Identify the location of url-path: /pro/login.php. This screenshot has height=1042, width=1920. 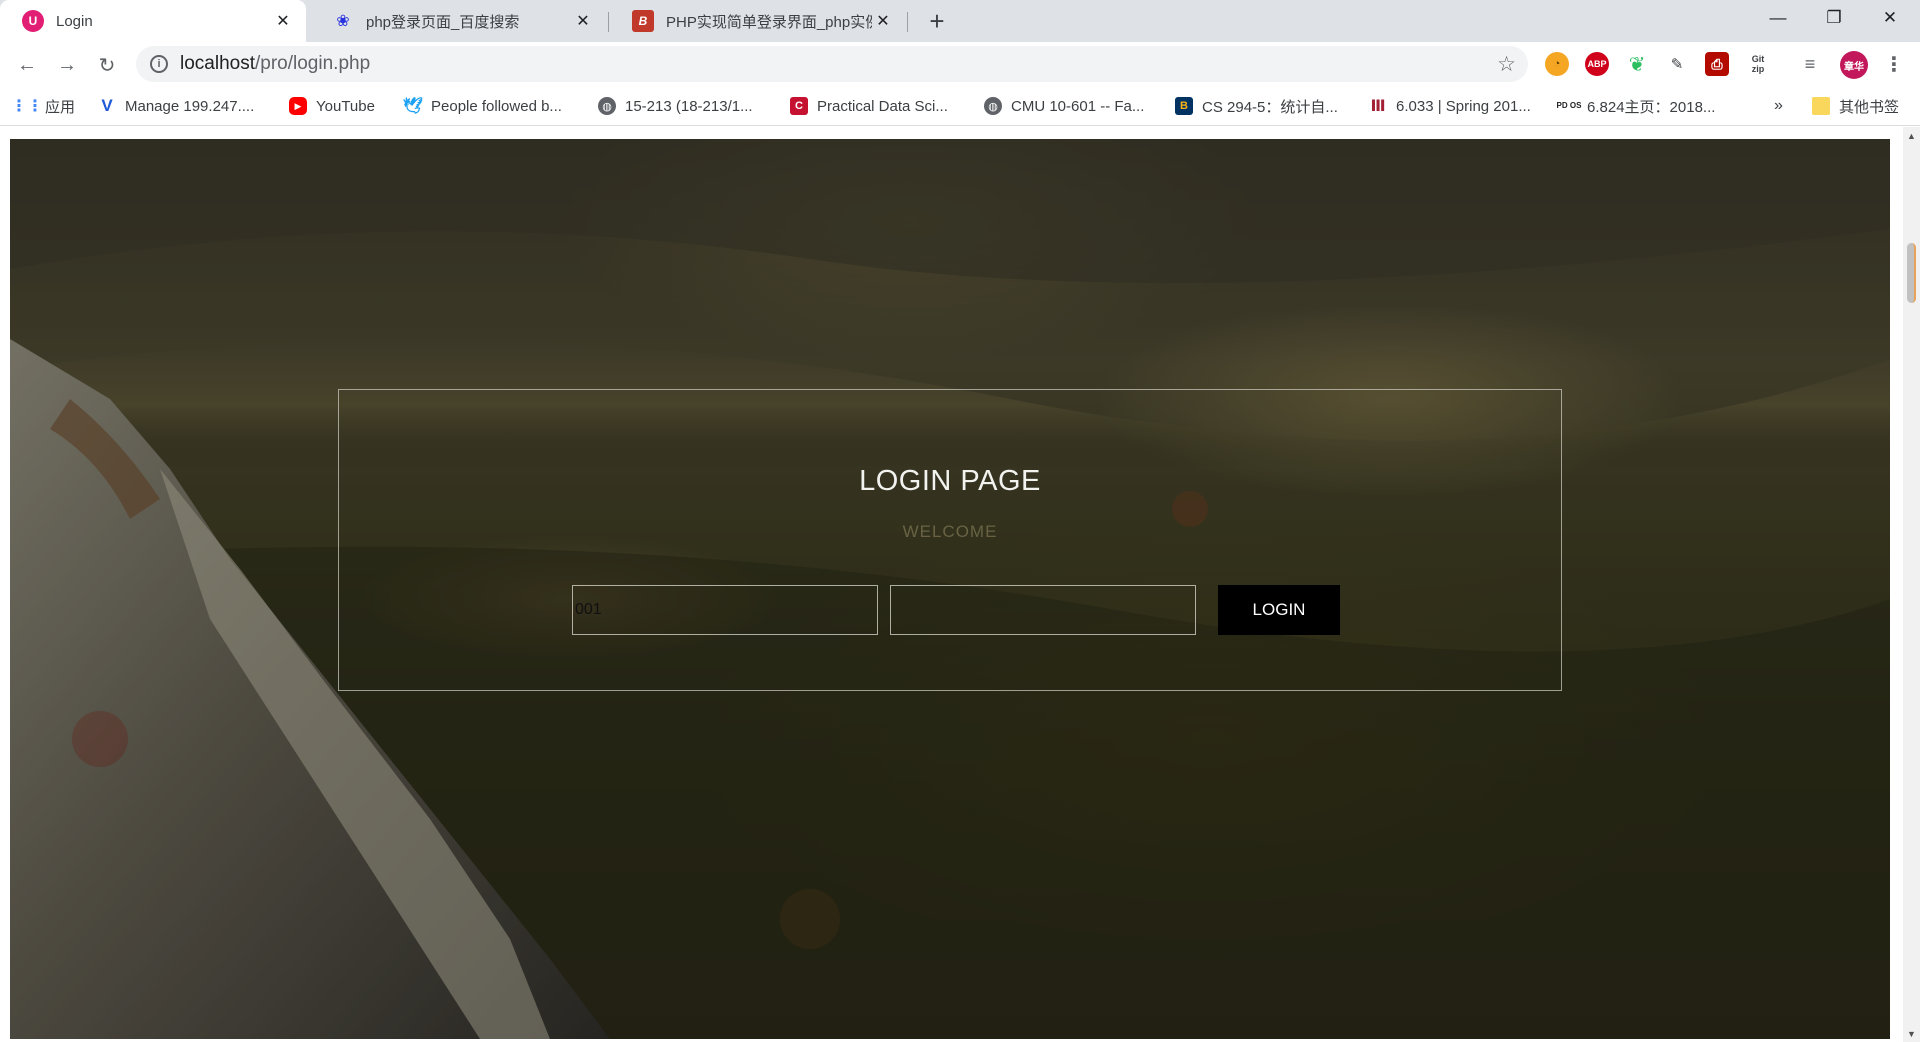
(313, 63).